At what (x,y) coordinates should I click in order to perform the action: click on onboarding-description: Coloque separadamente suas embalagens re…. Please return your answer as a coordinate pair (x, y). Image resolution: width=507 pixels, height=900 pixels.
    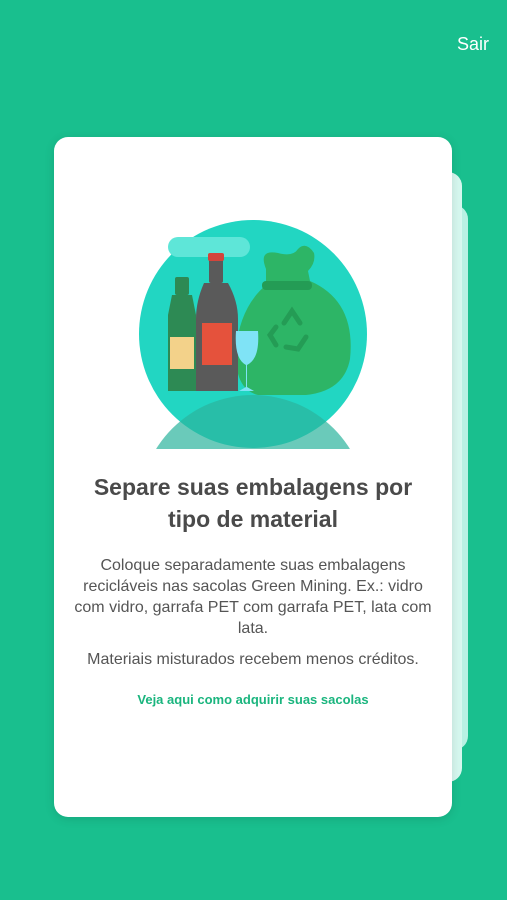
    Looking at the image, I should click on (253, 597).